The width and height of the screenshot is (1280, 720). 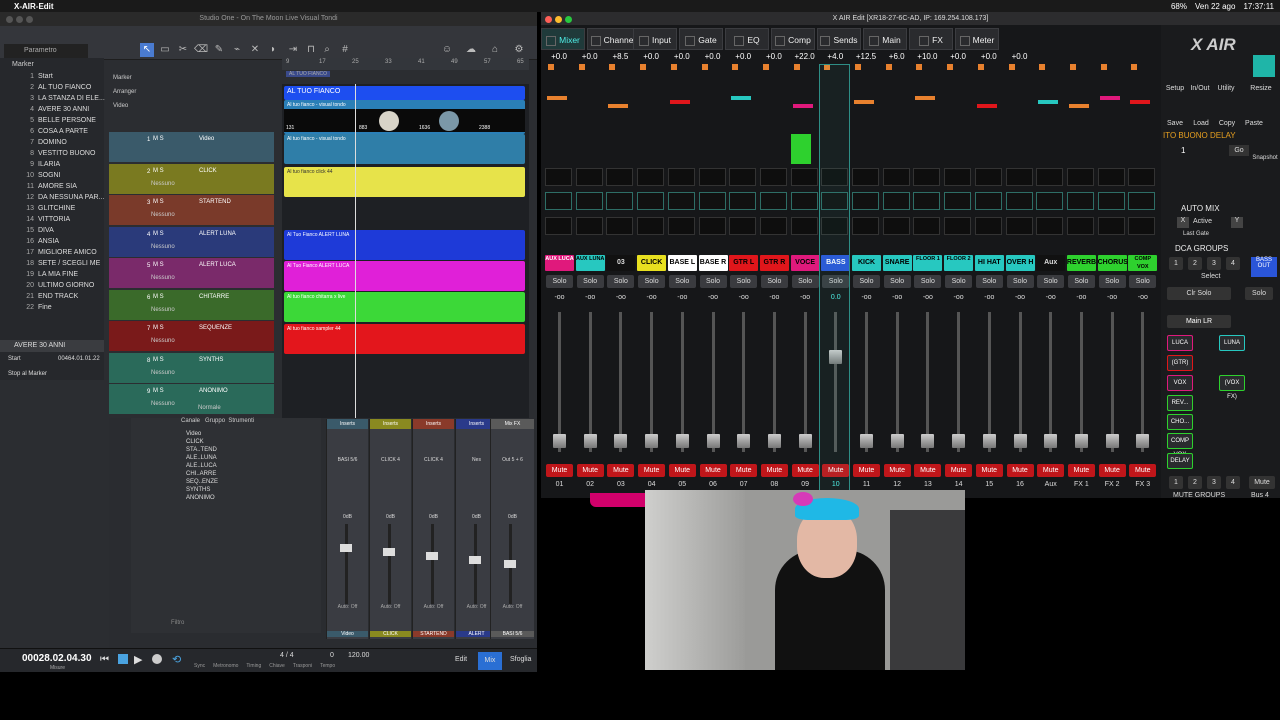 I want to click on split-tool-icon: ✂, so click(x=183, y=50).